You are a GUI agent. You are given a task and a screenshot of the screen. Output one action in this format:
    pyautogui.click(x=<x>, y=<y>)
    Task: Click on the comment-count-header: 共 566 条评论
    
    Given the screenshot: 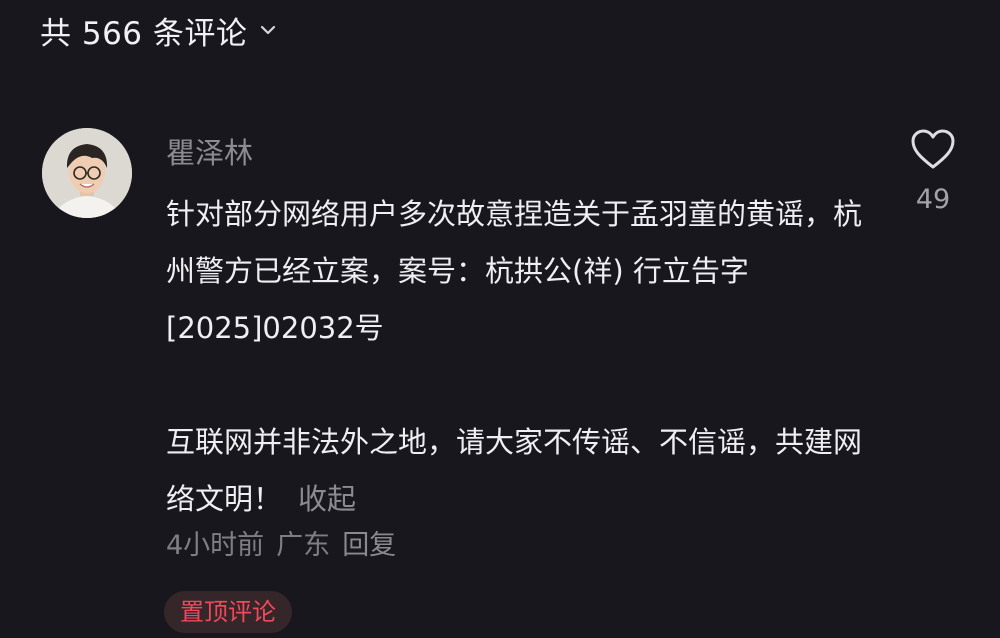 What is the action you would take?
    pyautogui.click(x=159, y=30)
    